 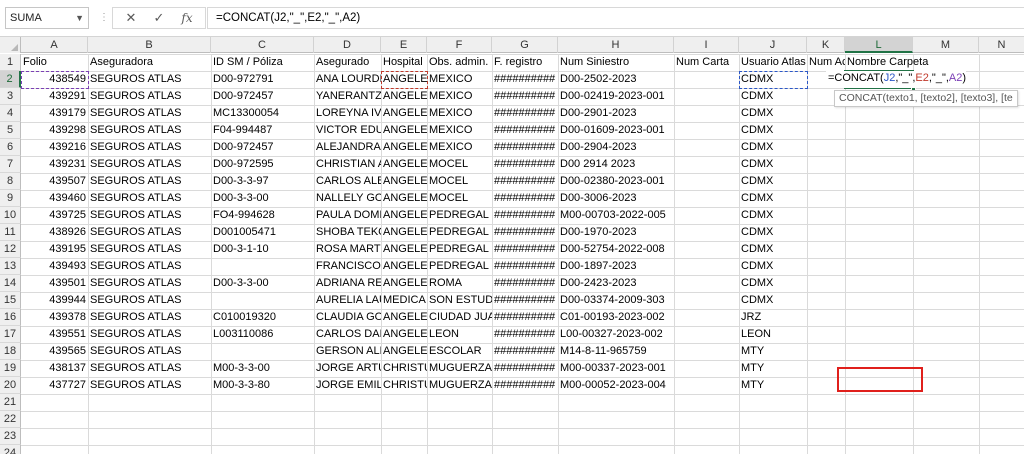 I want to click on row-header: 18, so click(x=10, y=351).